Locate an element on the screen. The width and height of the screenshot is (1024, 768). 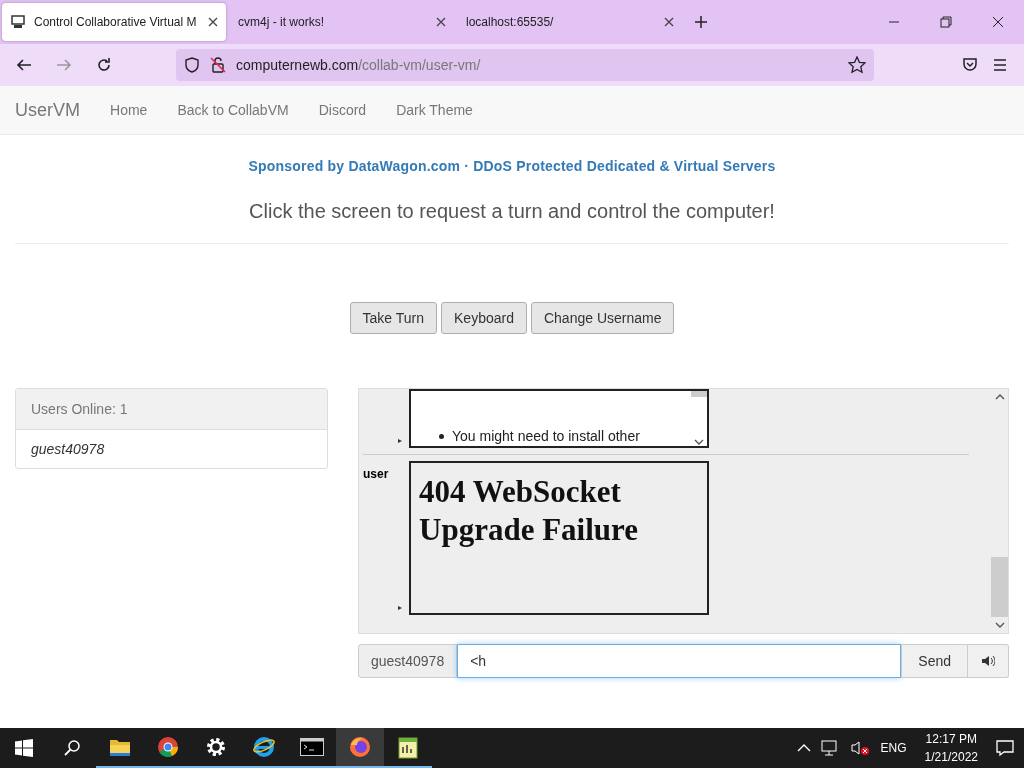
nav-link: Discord is located at coordinates (342, 110).